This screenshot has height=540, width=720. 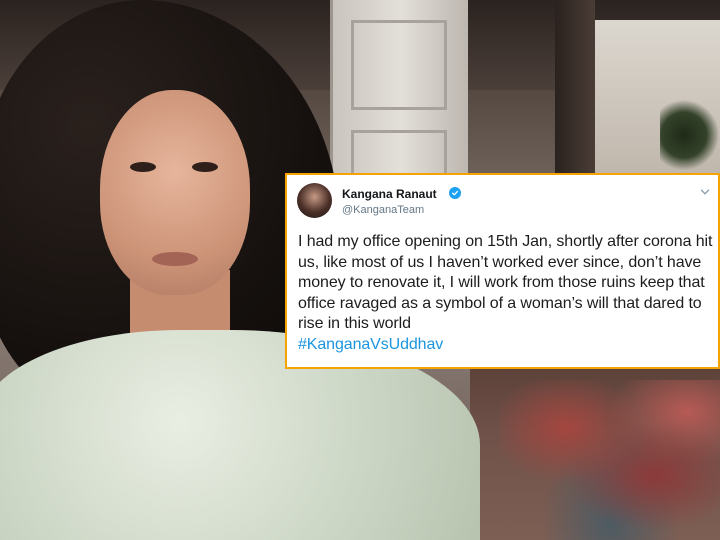 I want to click on debris-pile, so click(x=610, y=460).